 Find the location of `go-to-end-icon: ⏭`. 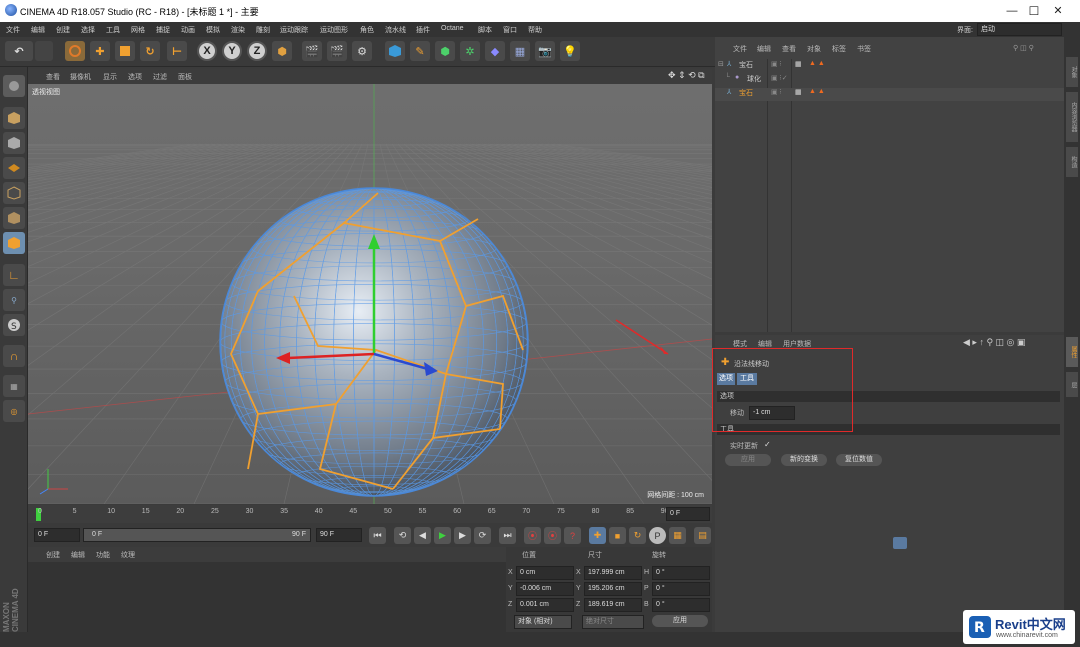

go-to-end-icon: ⏭ is located at coordinates (507, 535).